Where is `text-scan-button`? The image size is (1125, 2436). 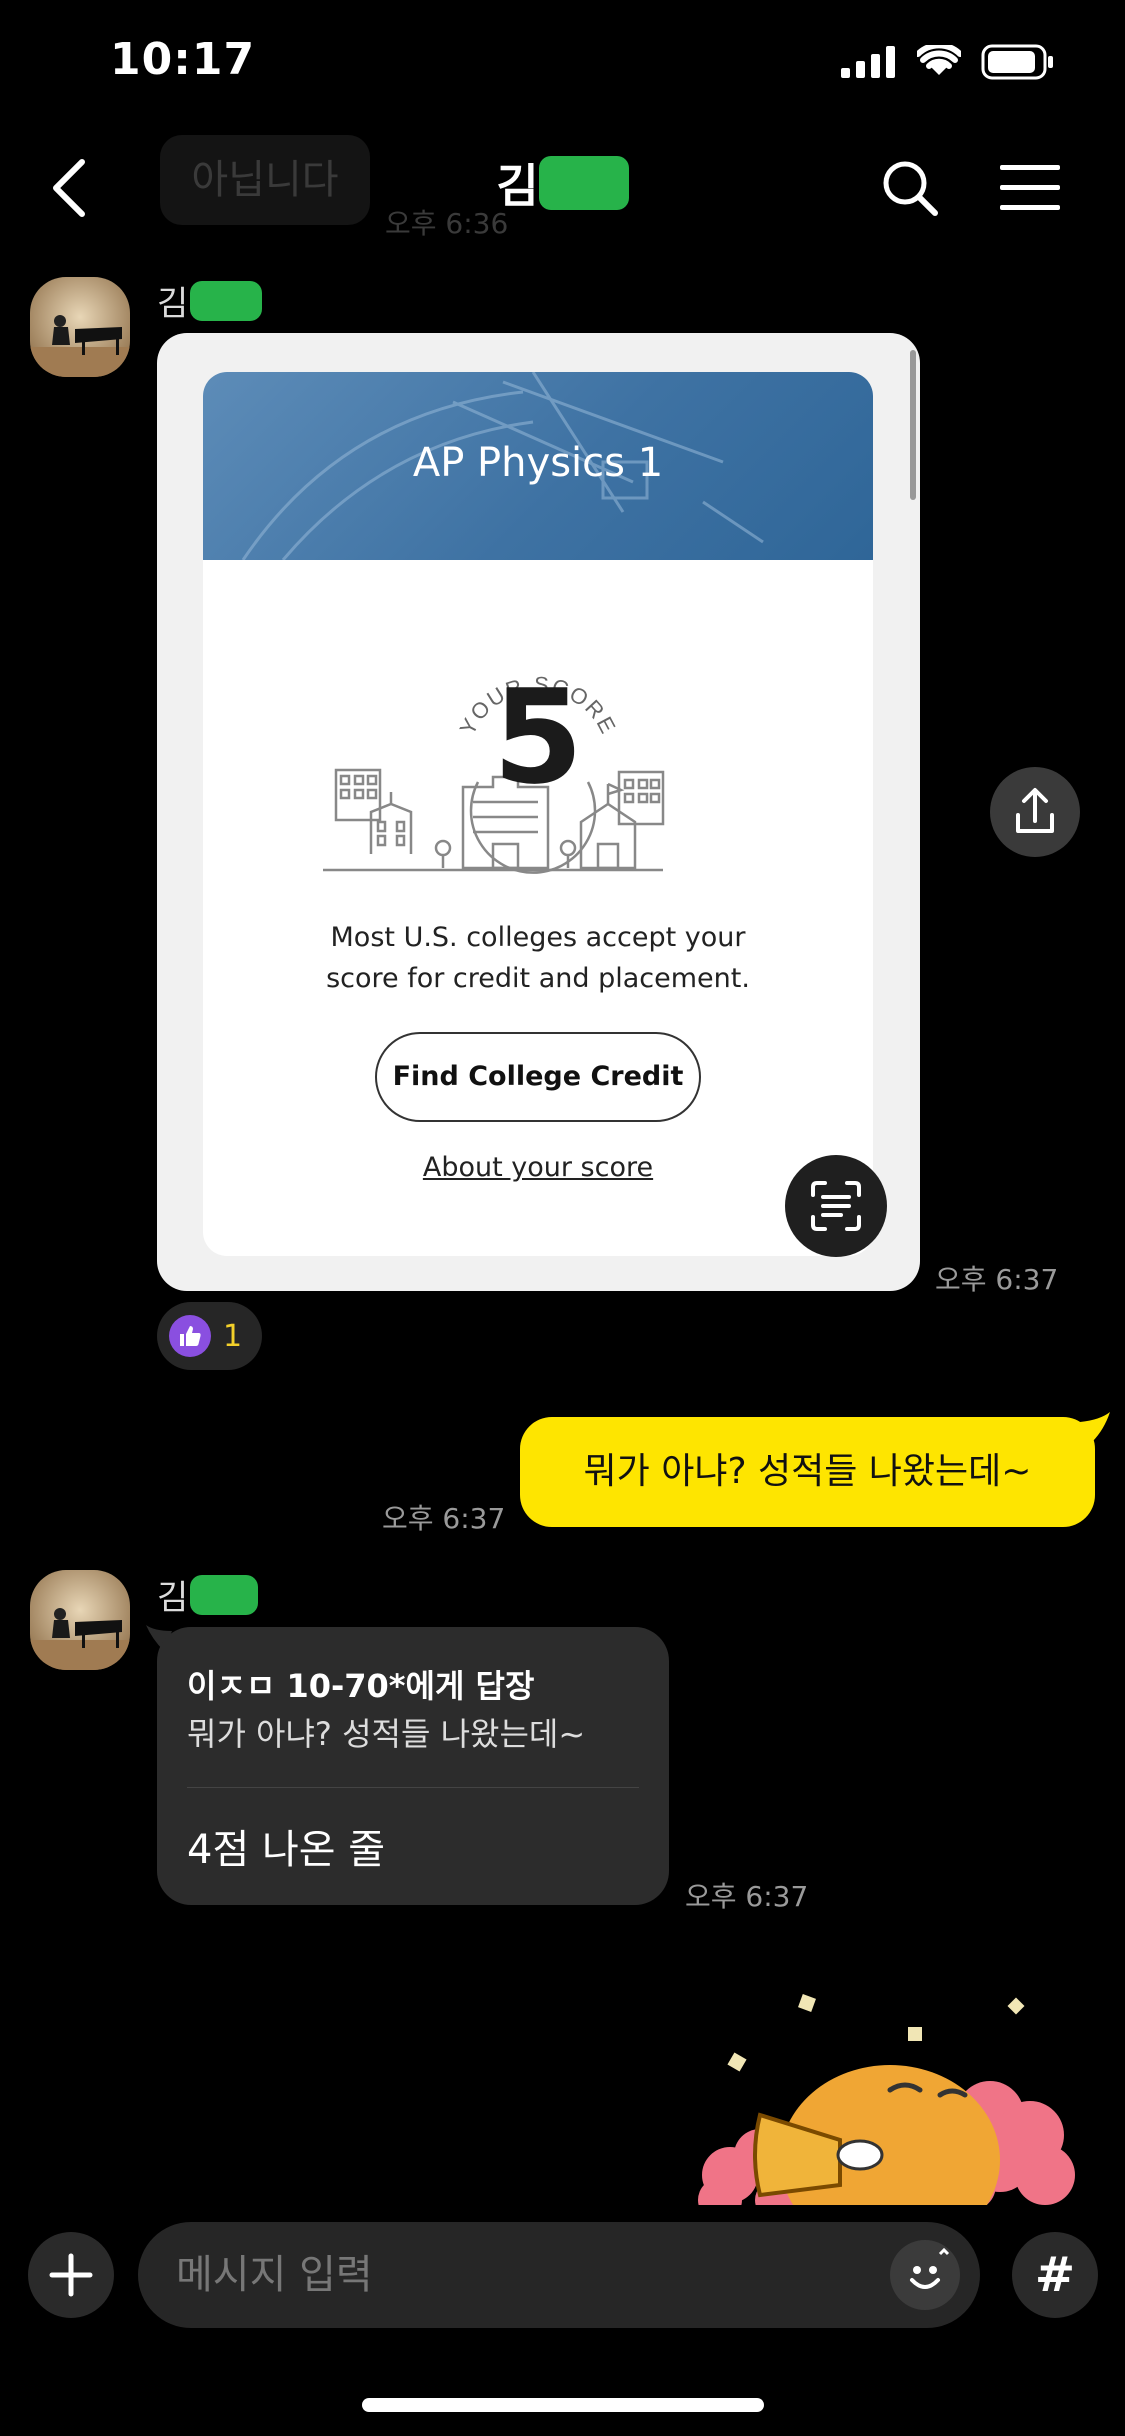
text-scan-button is located at coordinates (836, 1206).